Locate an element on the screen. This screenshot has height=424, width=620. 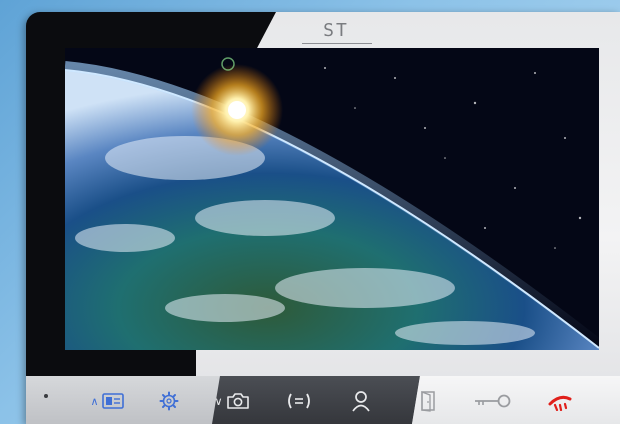
unlock-button is located at coordinates (492, 401).